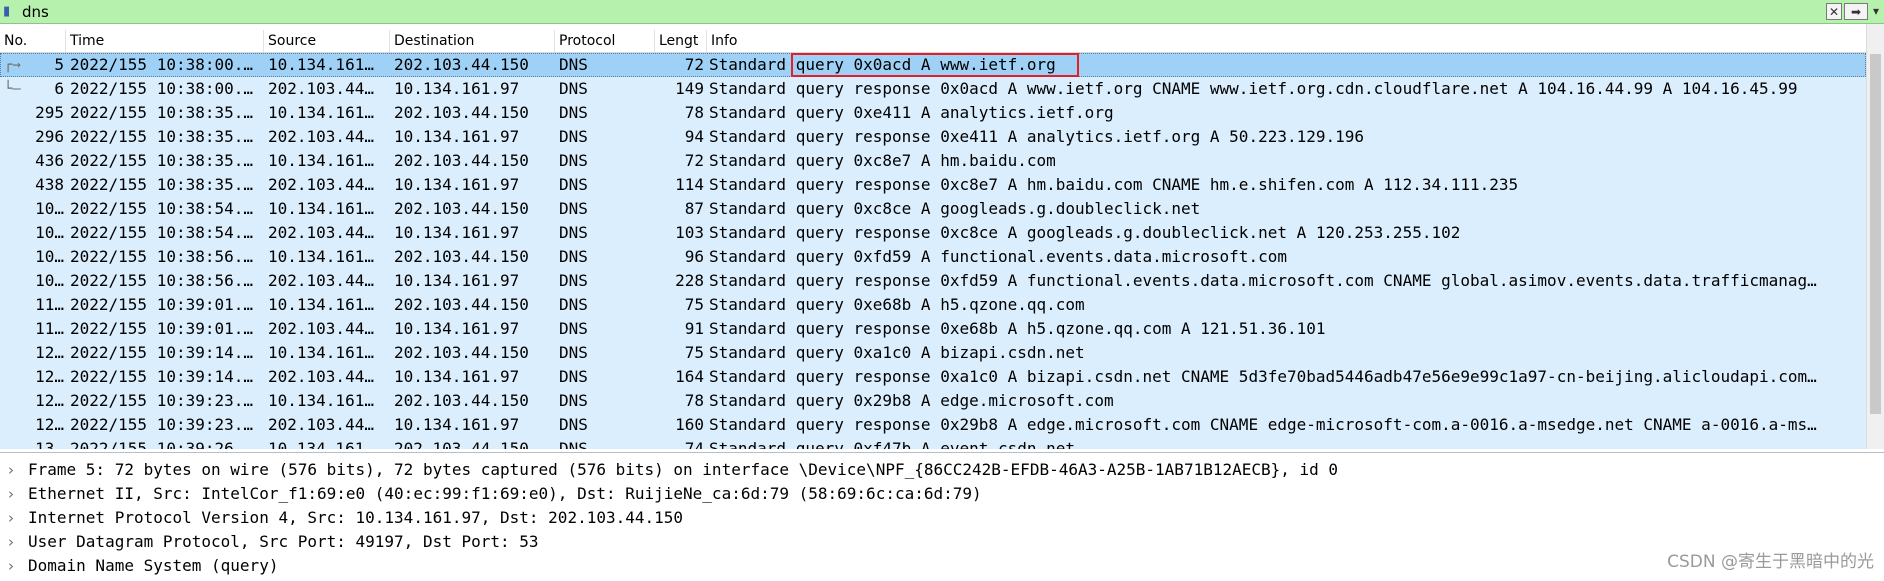 Image resolution: width=1884 pixels, height=581 pixels. I want to click on cell-length: 160, so click(689, 424).